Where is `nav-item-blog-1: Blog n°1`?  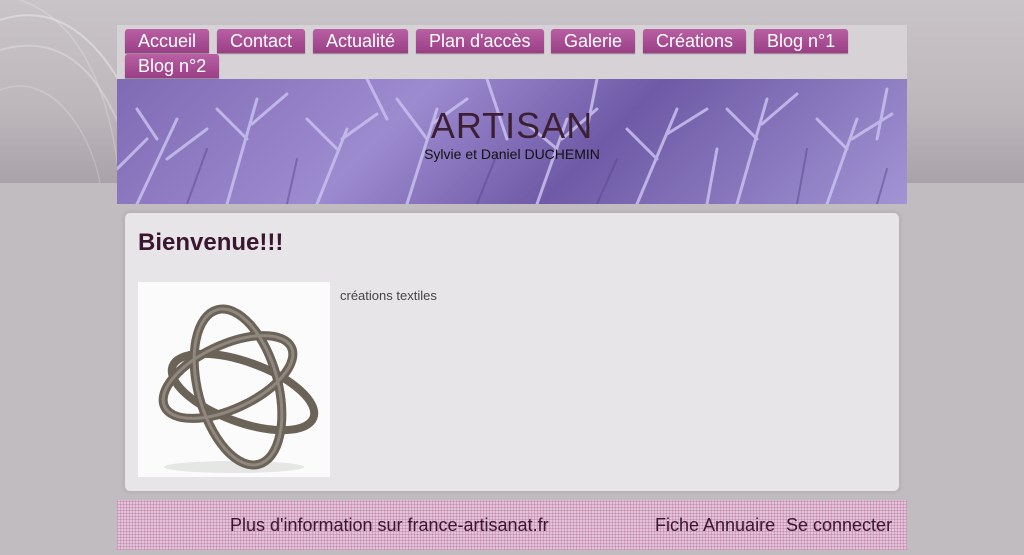 nav-item-blog-1: Blog n°1 is located at coordinates (801, 41).